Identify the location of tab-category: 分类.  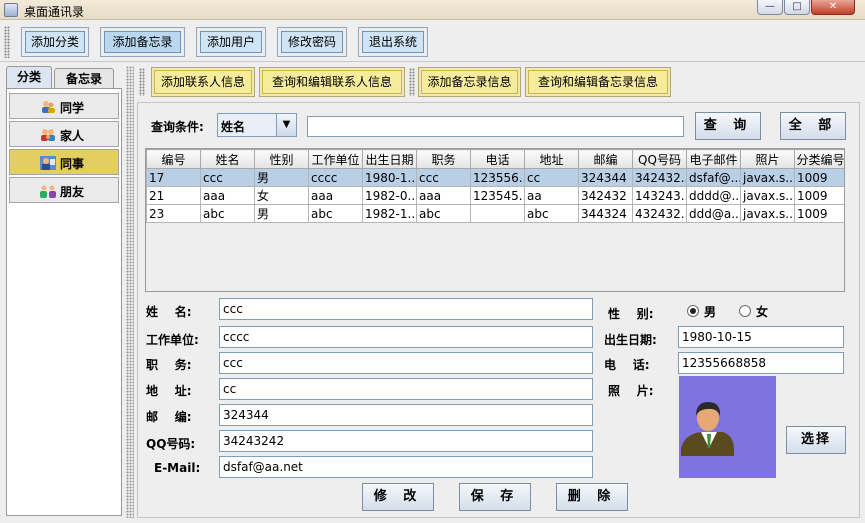
(29, 78).